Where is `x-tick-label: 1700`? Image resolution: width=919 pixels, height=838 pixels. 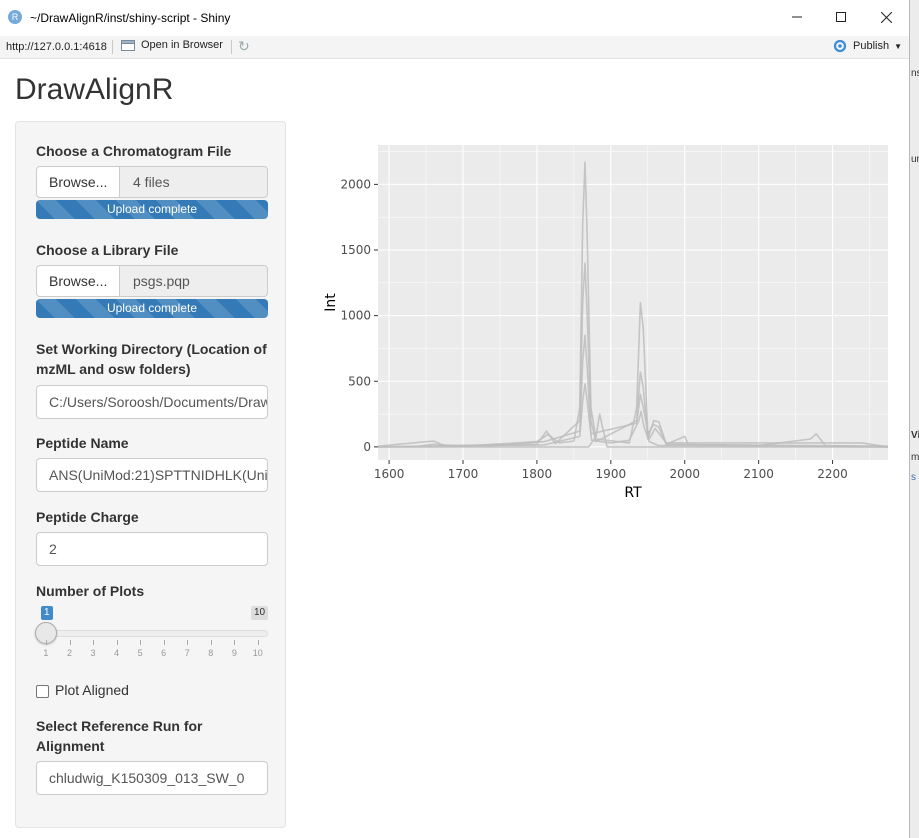
x-tick-label: 1700 is located at coordinates (463, 474).